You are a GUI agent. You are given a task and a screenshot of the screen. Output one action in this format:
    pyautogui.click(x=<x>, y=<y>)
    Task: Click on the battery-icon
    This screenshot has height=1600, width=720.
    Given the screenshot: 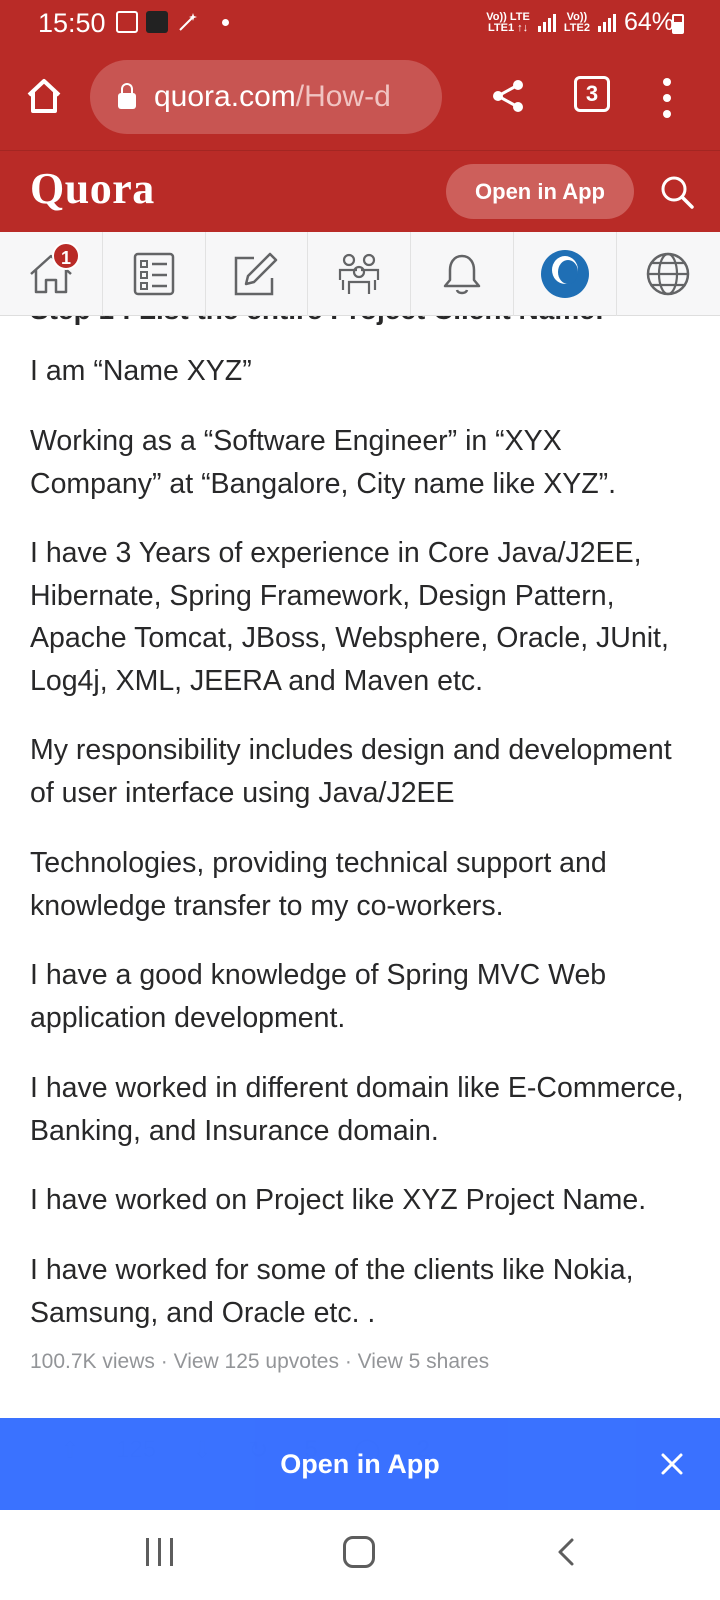 What is the action you would take?
    pyautogui.click(x=678, y=24)
    